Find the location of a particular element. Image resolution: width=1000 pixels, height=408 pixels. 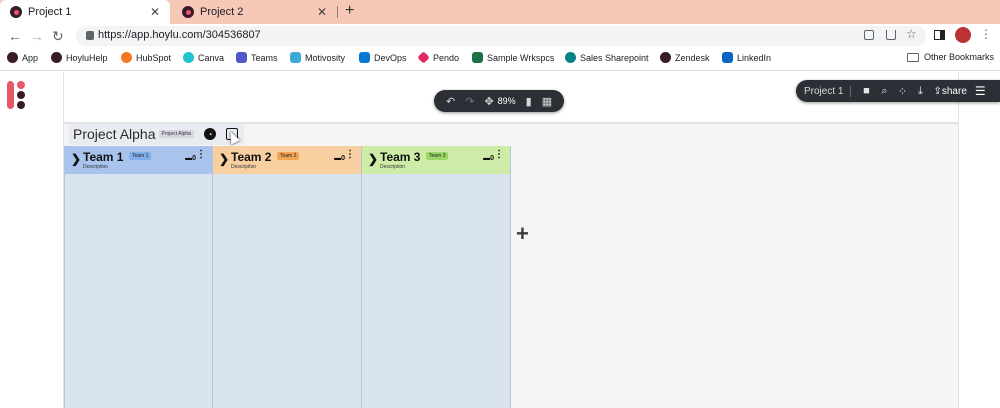

tab-separator is located at coordinates (337, 12).